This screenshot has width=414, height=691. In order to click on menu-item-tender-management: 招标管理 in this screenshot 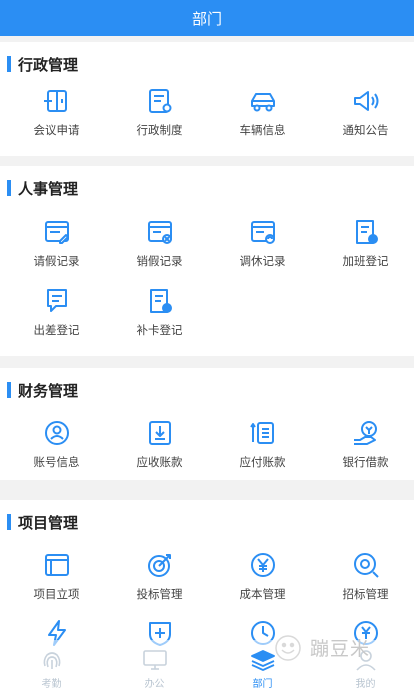, I will do `click(364, 578)`.